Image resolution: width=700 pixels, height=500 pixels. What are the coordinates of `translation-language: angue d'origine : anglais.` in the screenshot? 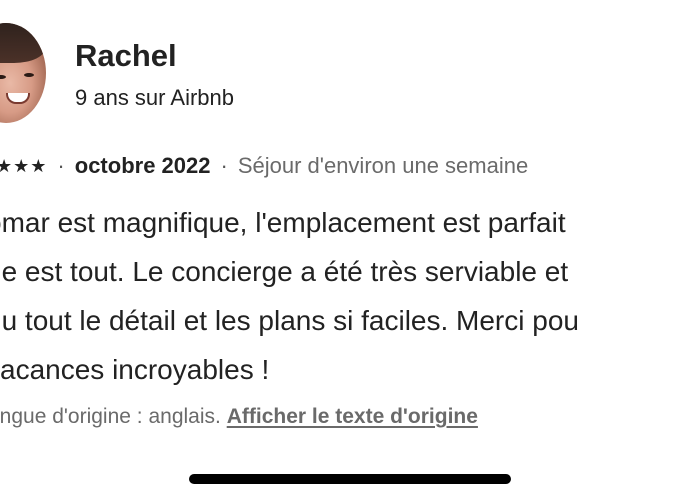 It's located at (110, 416).